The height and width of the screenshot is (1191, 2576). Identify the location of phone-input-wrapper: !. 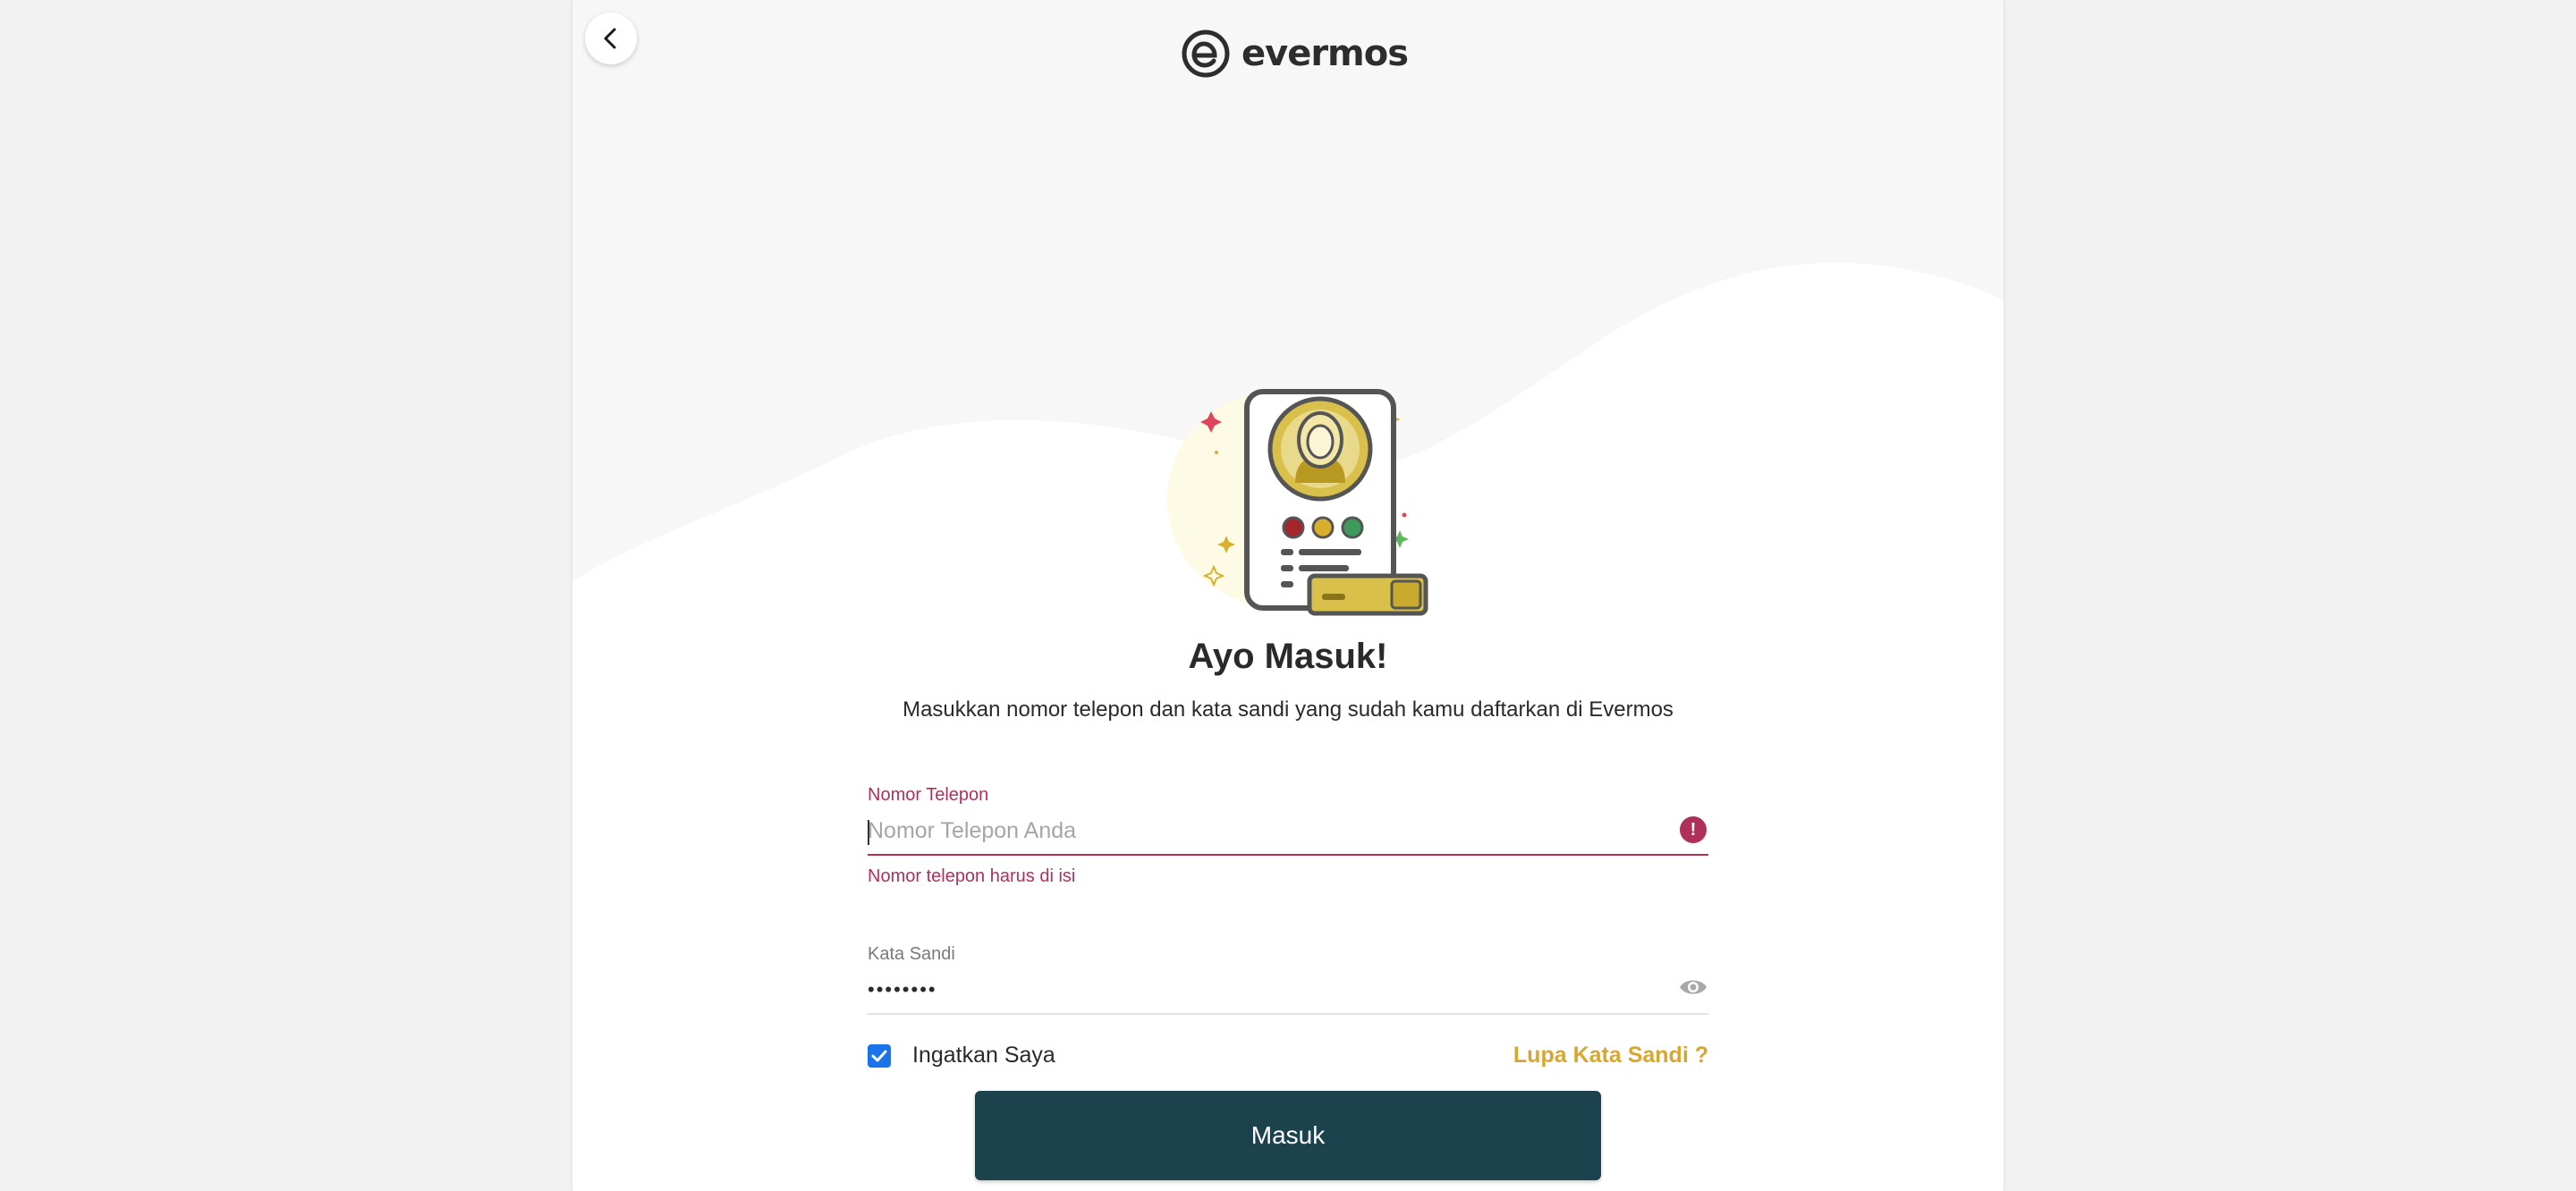
(1288, 834).